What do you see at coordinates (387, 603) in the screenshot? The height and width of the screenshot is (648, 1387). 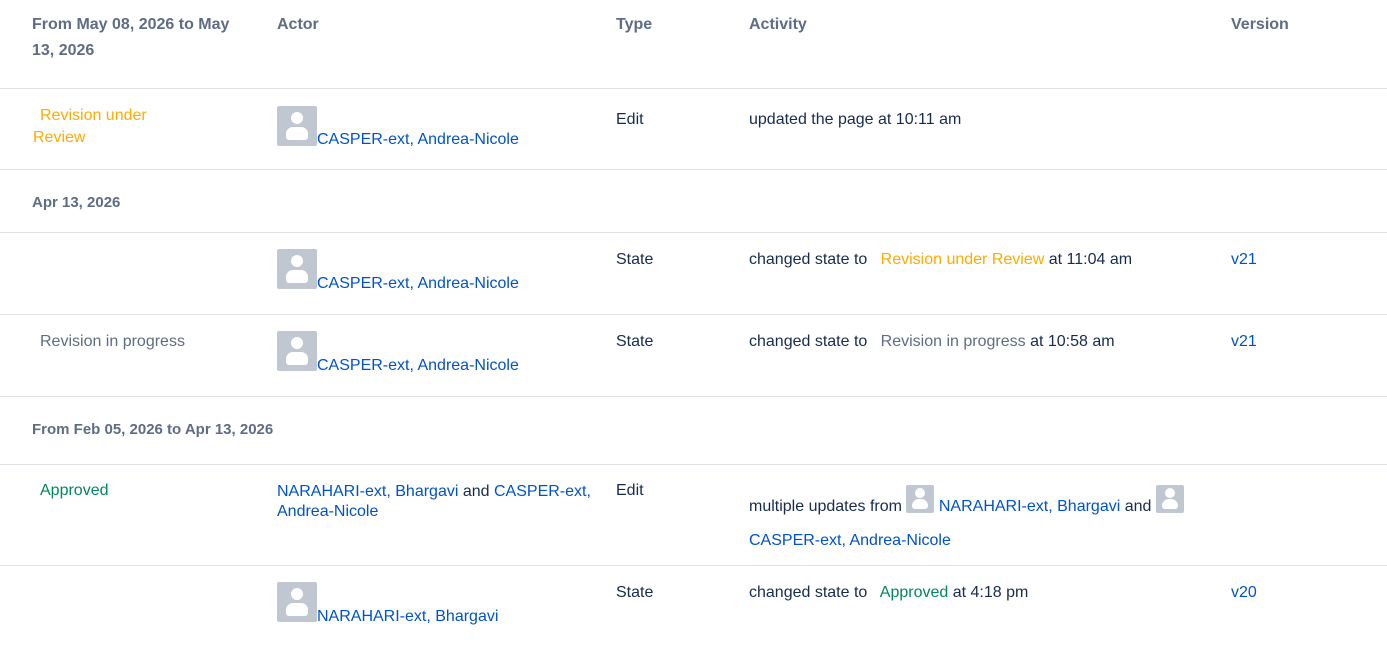 I see `actor-block: NARAHARI-ext, Bhargavi` at bounding box center [387, 603].